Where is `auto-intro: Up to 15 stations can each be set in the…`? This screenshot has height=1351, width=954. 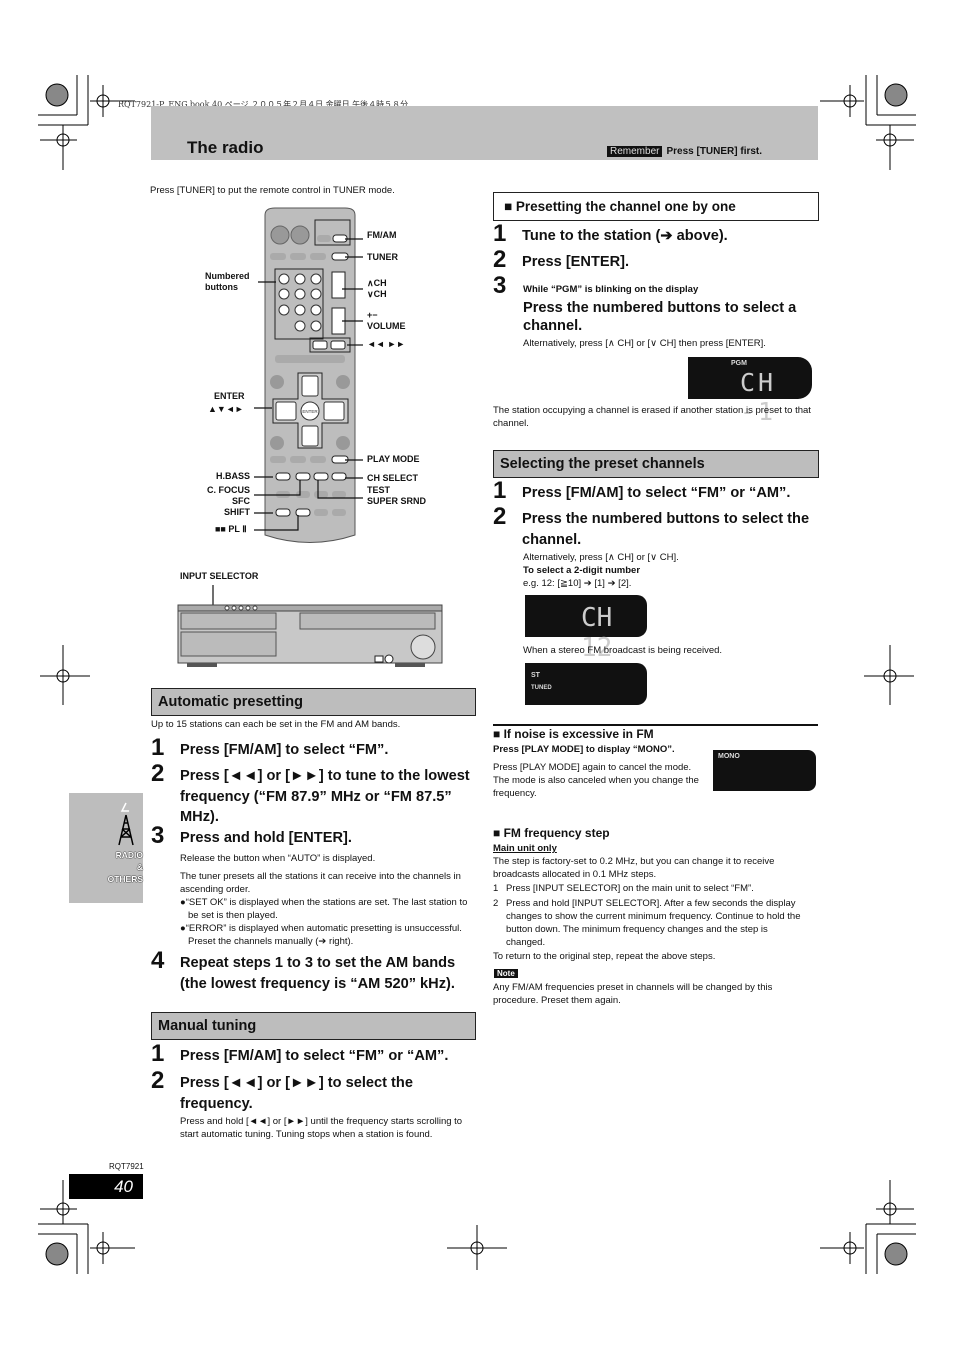 auto-intro: Up to 15 stations can each be set in the… is located at coordinates (276, 724).